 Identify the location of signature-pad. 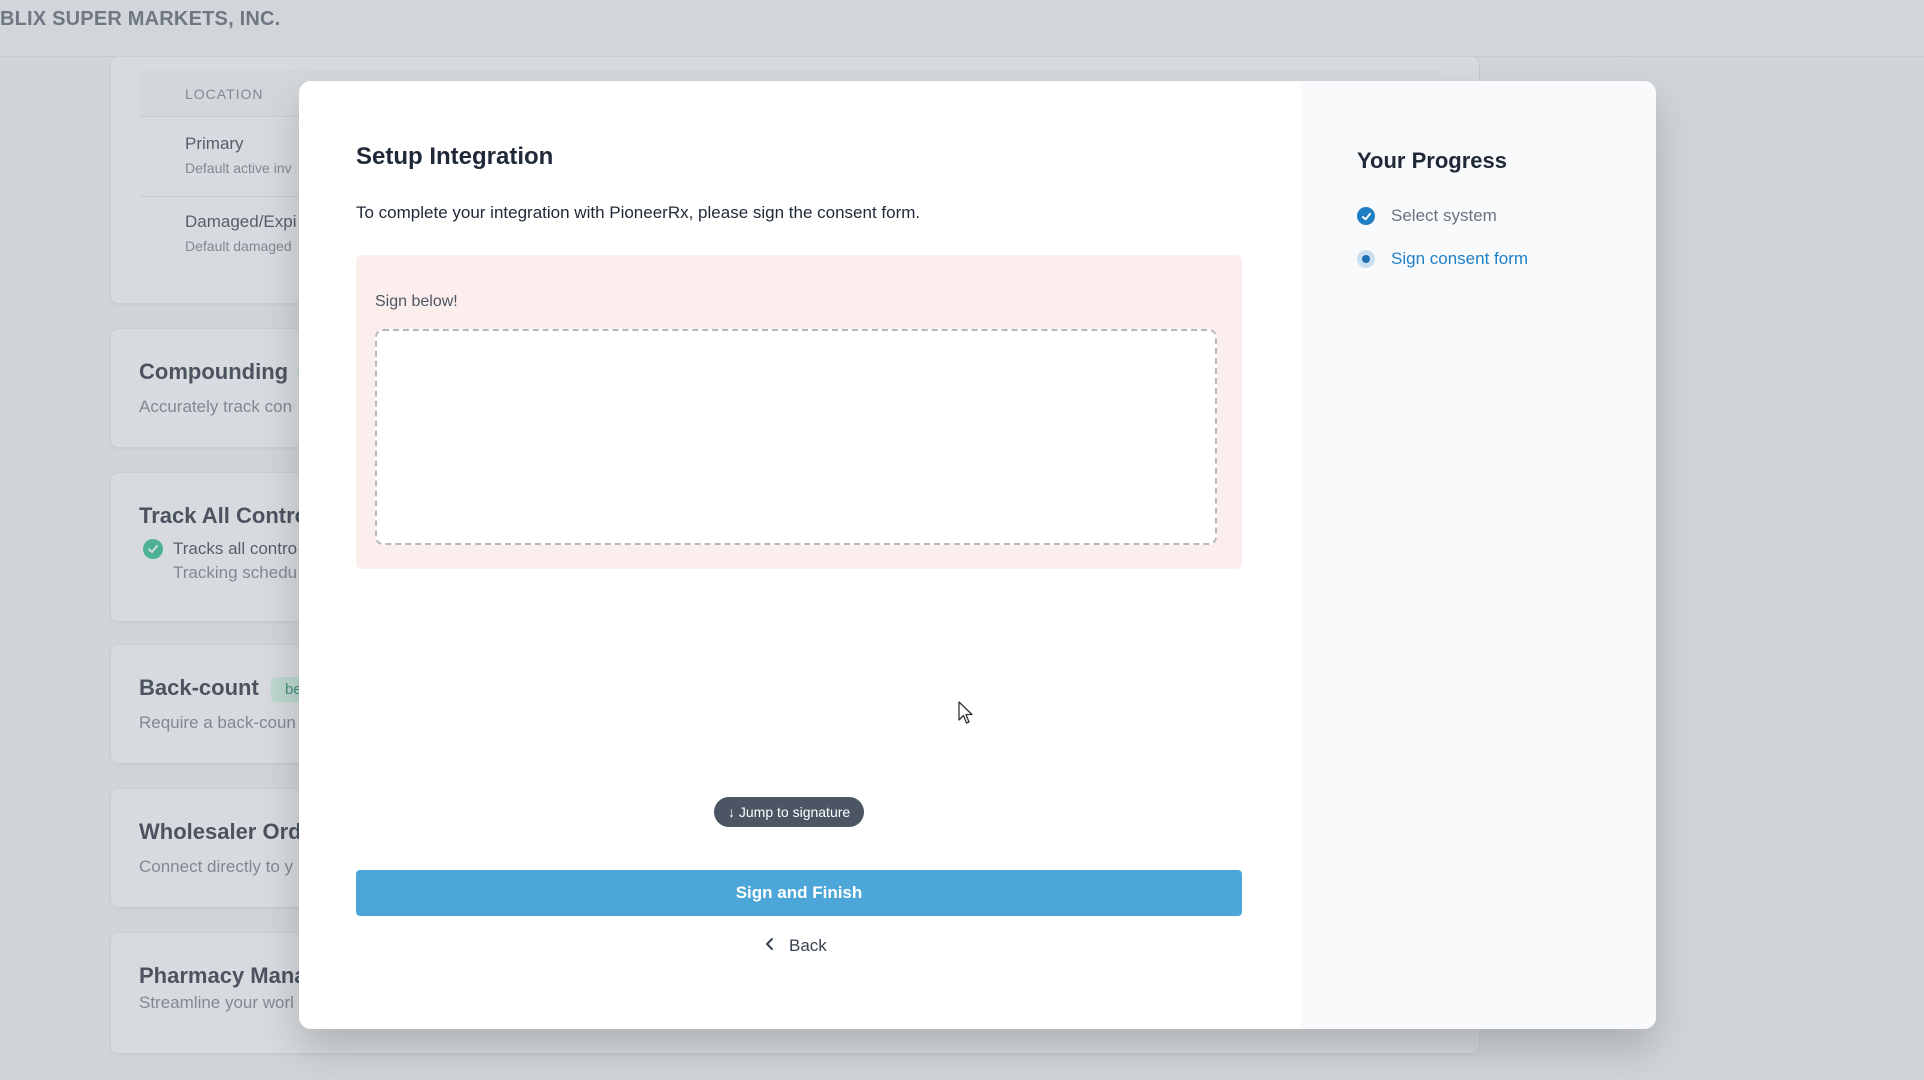
(796, 437).